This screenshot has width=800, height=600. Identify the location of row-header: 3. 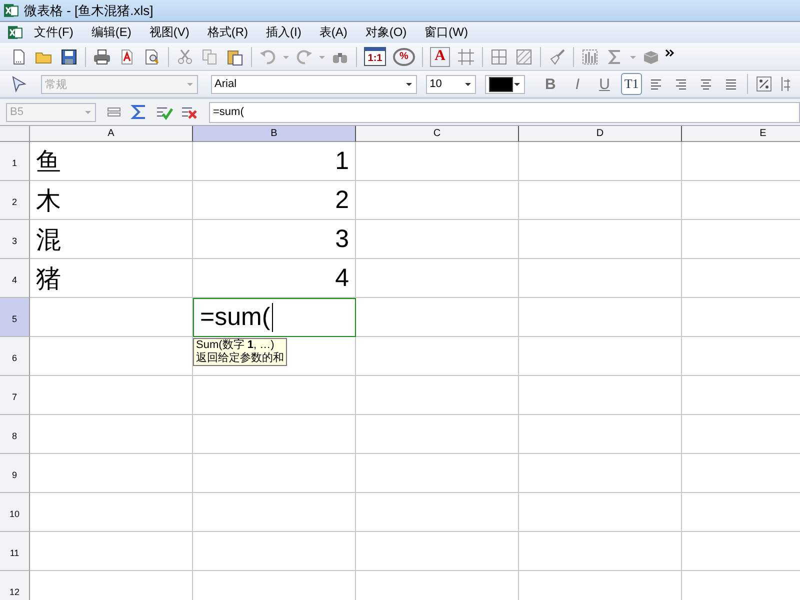
(15, 239).